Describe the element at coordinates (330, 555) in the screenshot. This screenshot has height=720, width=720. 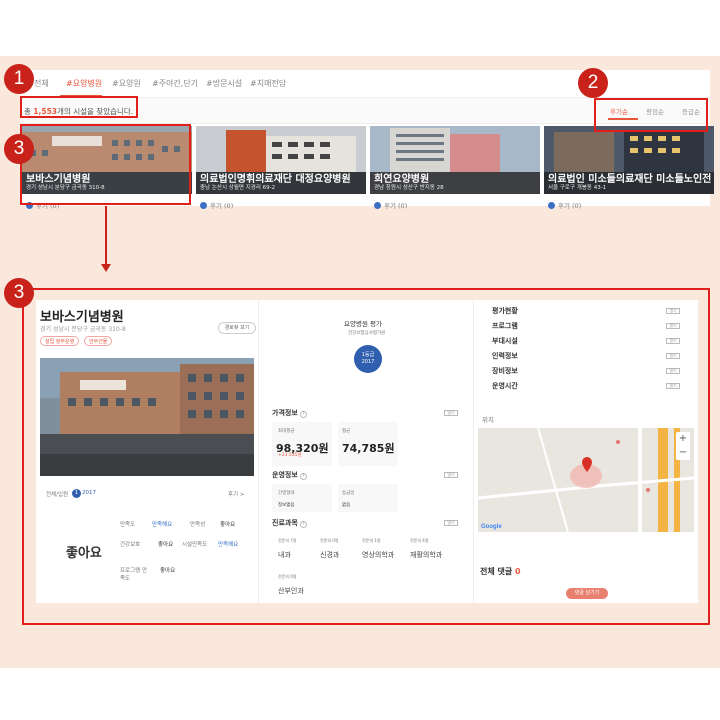
I see `dept-name: 신경과` at that location.